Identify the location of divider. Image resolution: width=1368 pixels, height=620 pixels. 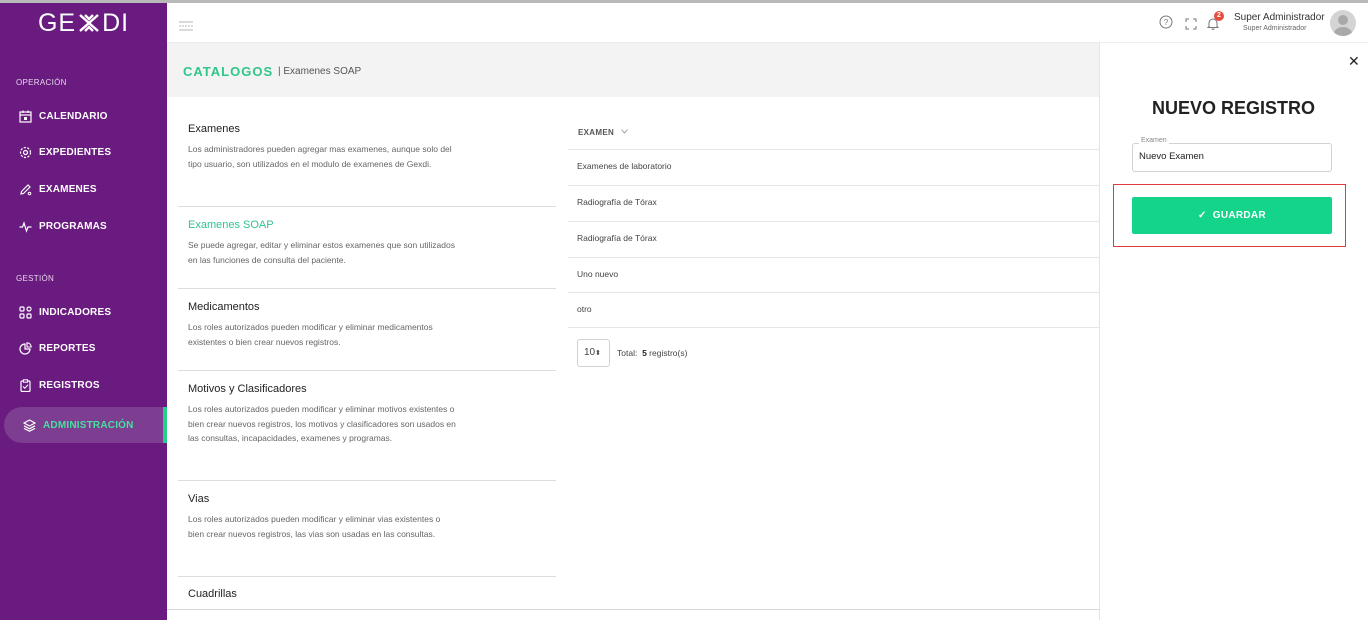
(633, 609).